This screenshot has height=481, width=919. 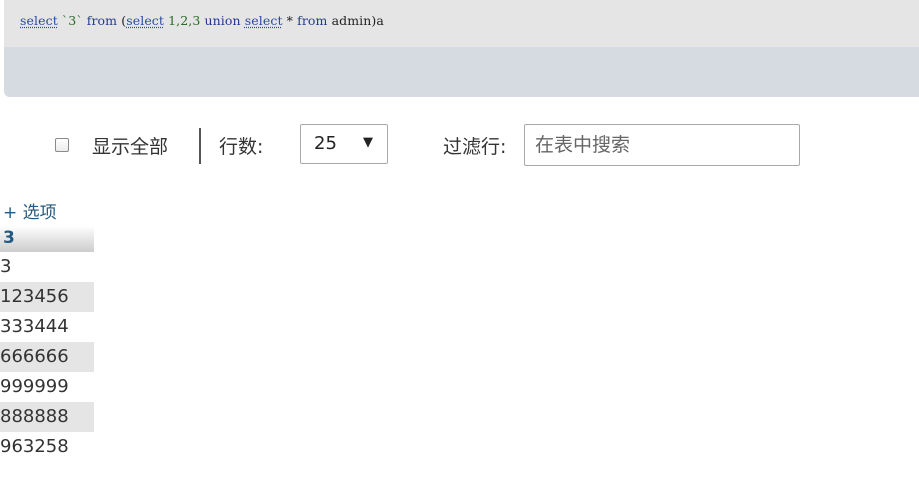 I want to click on sql-token: (, so click(x=122, y=20).